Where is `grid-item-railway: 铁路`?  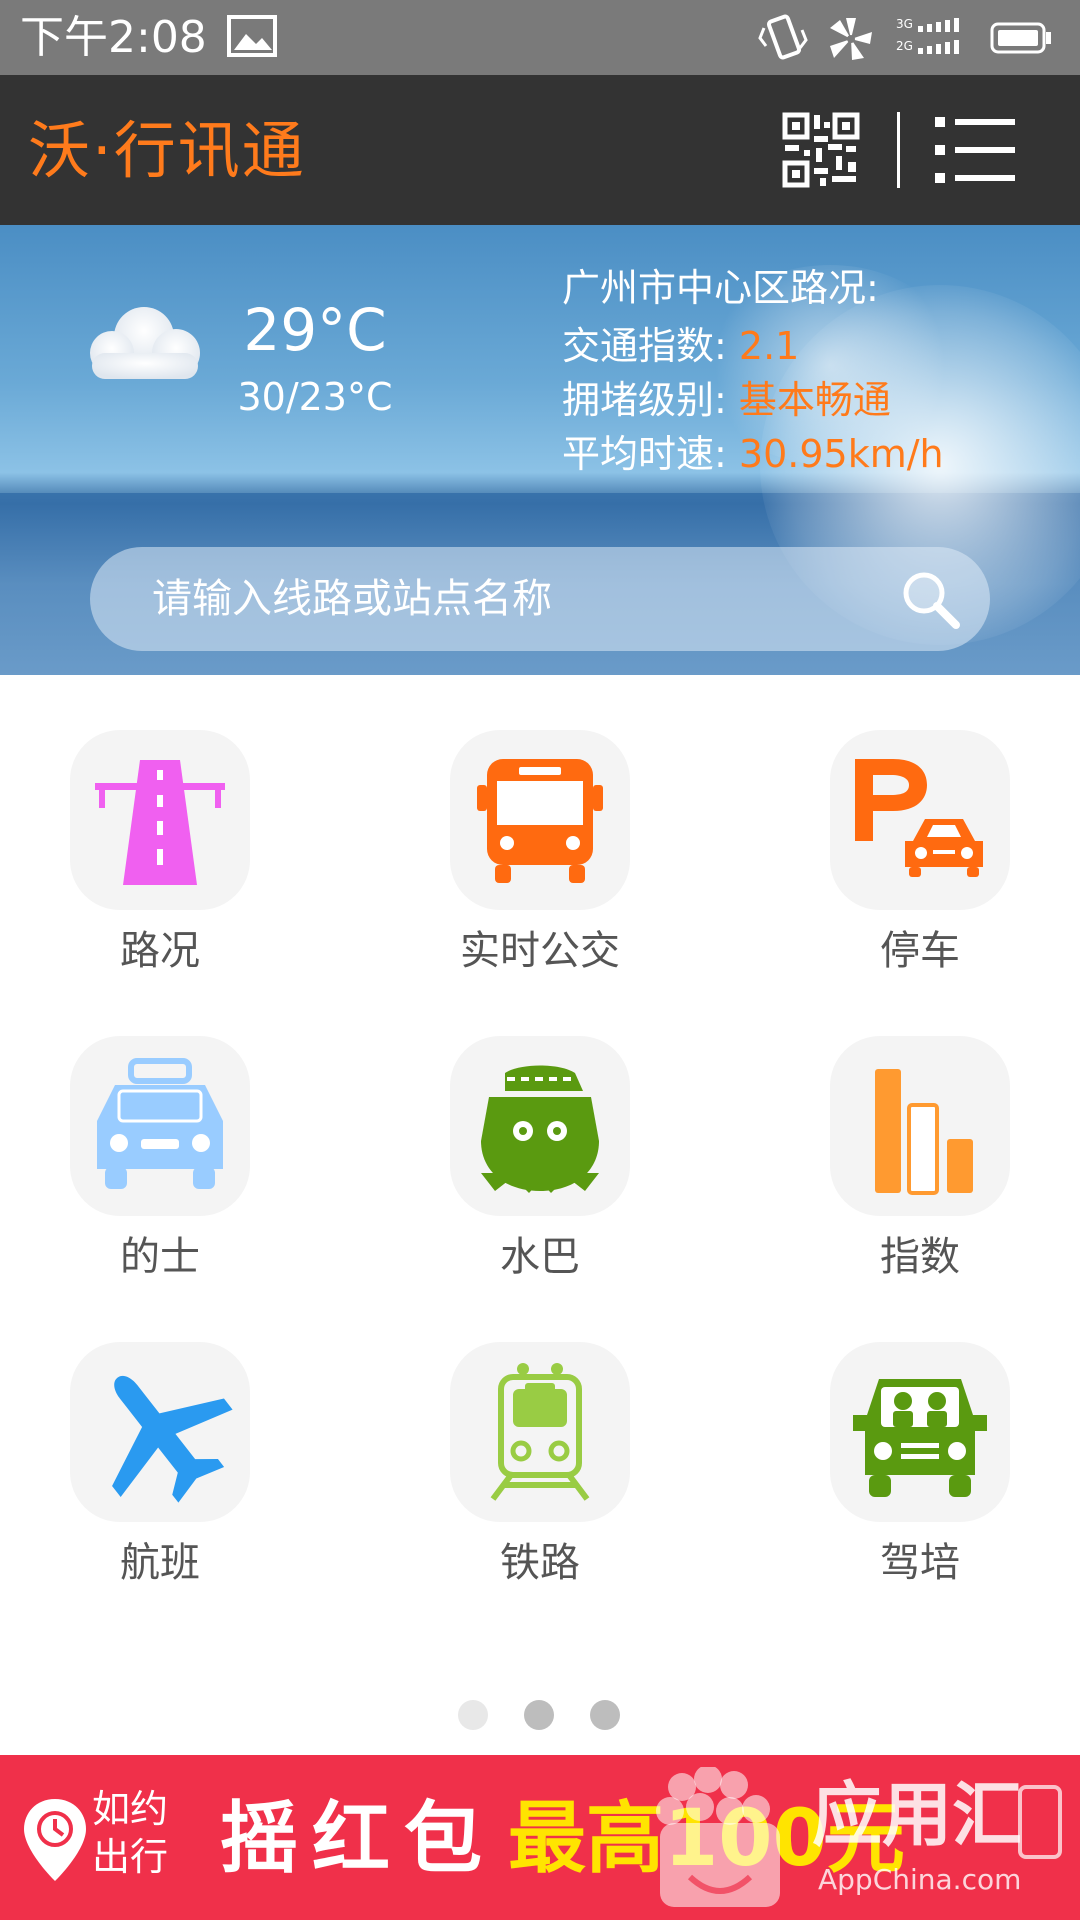
grid-item-railway: 铁路 is located at coordinates (540, 1472).